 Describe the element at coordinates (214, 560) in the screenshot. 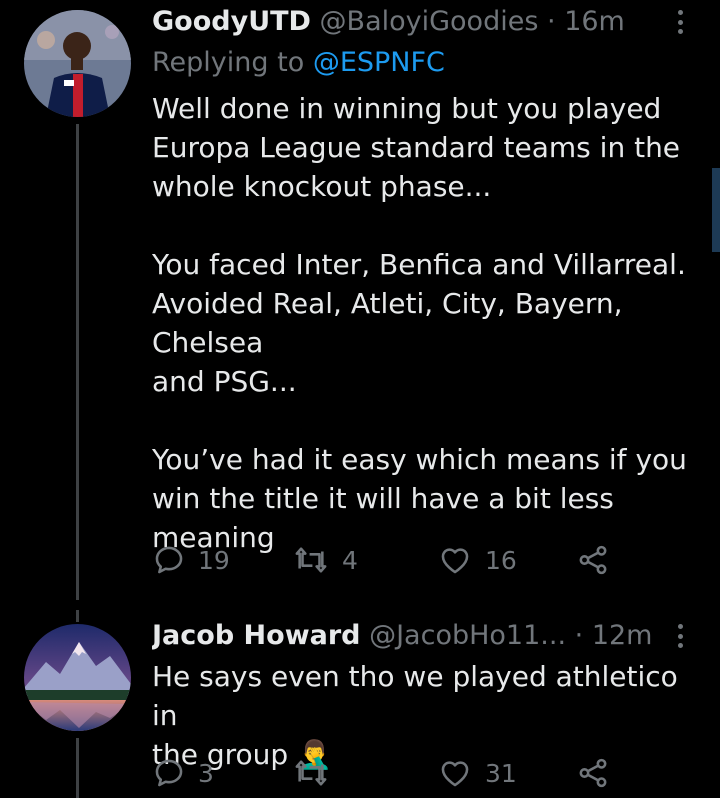

I see `reply-count: 19` at that location.